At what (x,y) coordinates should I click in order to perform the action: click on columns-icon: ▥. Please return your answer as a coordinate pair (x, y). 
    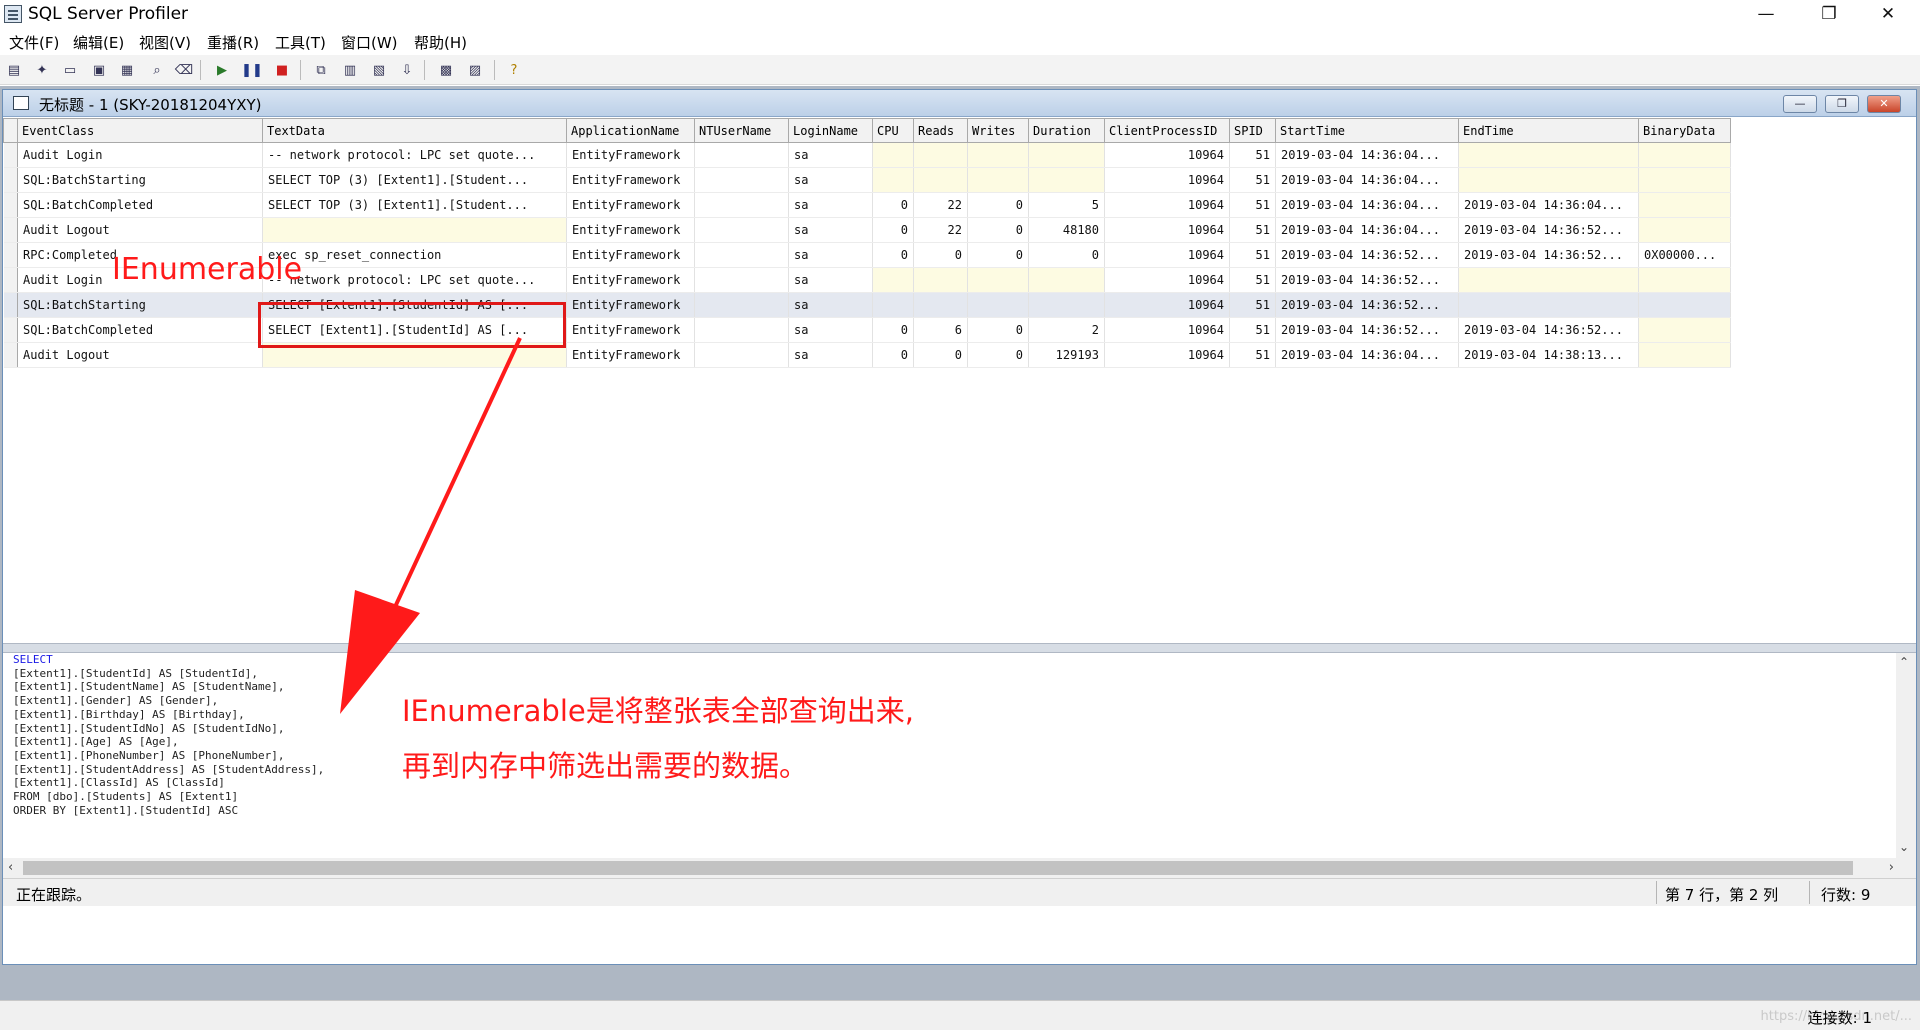
    Looking at the image, I should click on (350, 70).